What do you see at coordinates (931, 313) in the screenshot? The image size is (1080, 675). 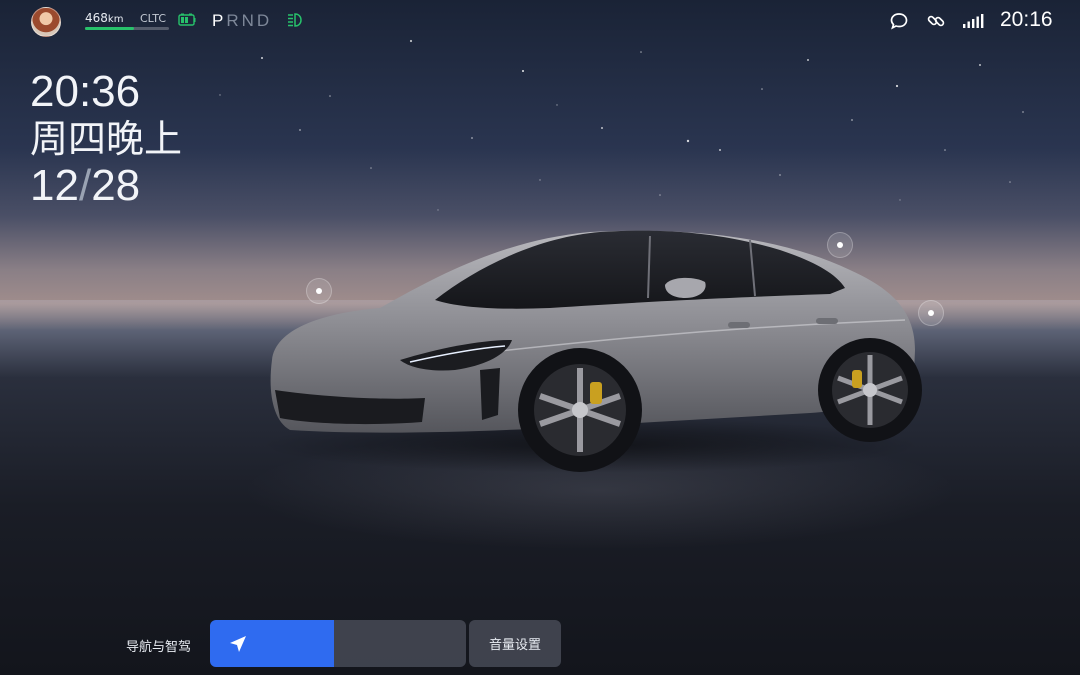 I see `car-hotspot-rear` at bounding box center [931, 313].